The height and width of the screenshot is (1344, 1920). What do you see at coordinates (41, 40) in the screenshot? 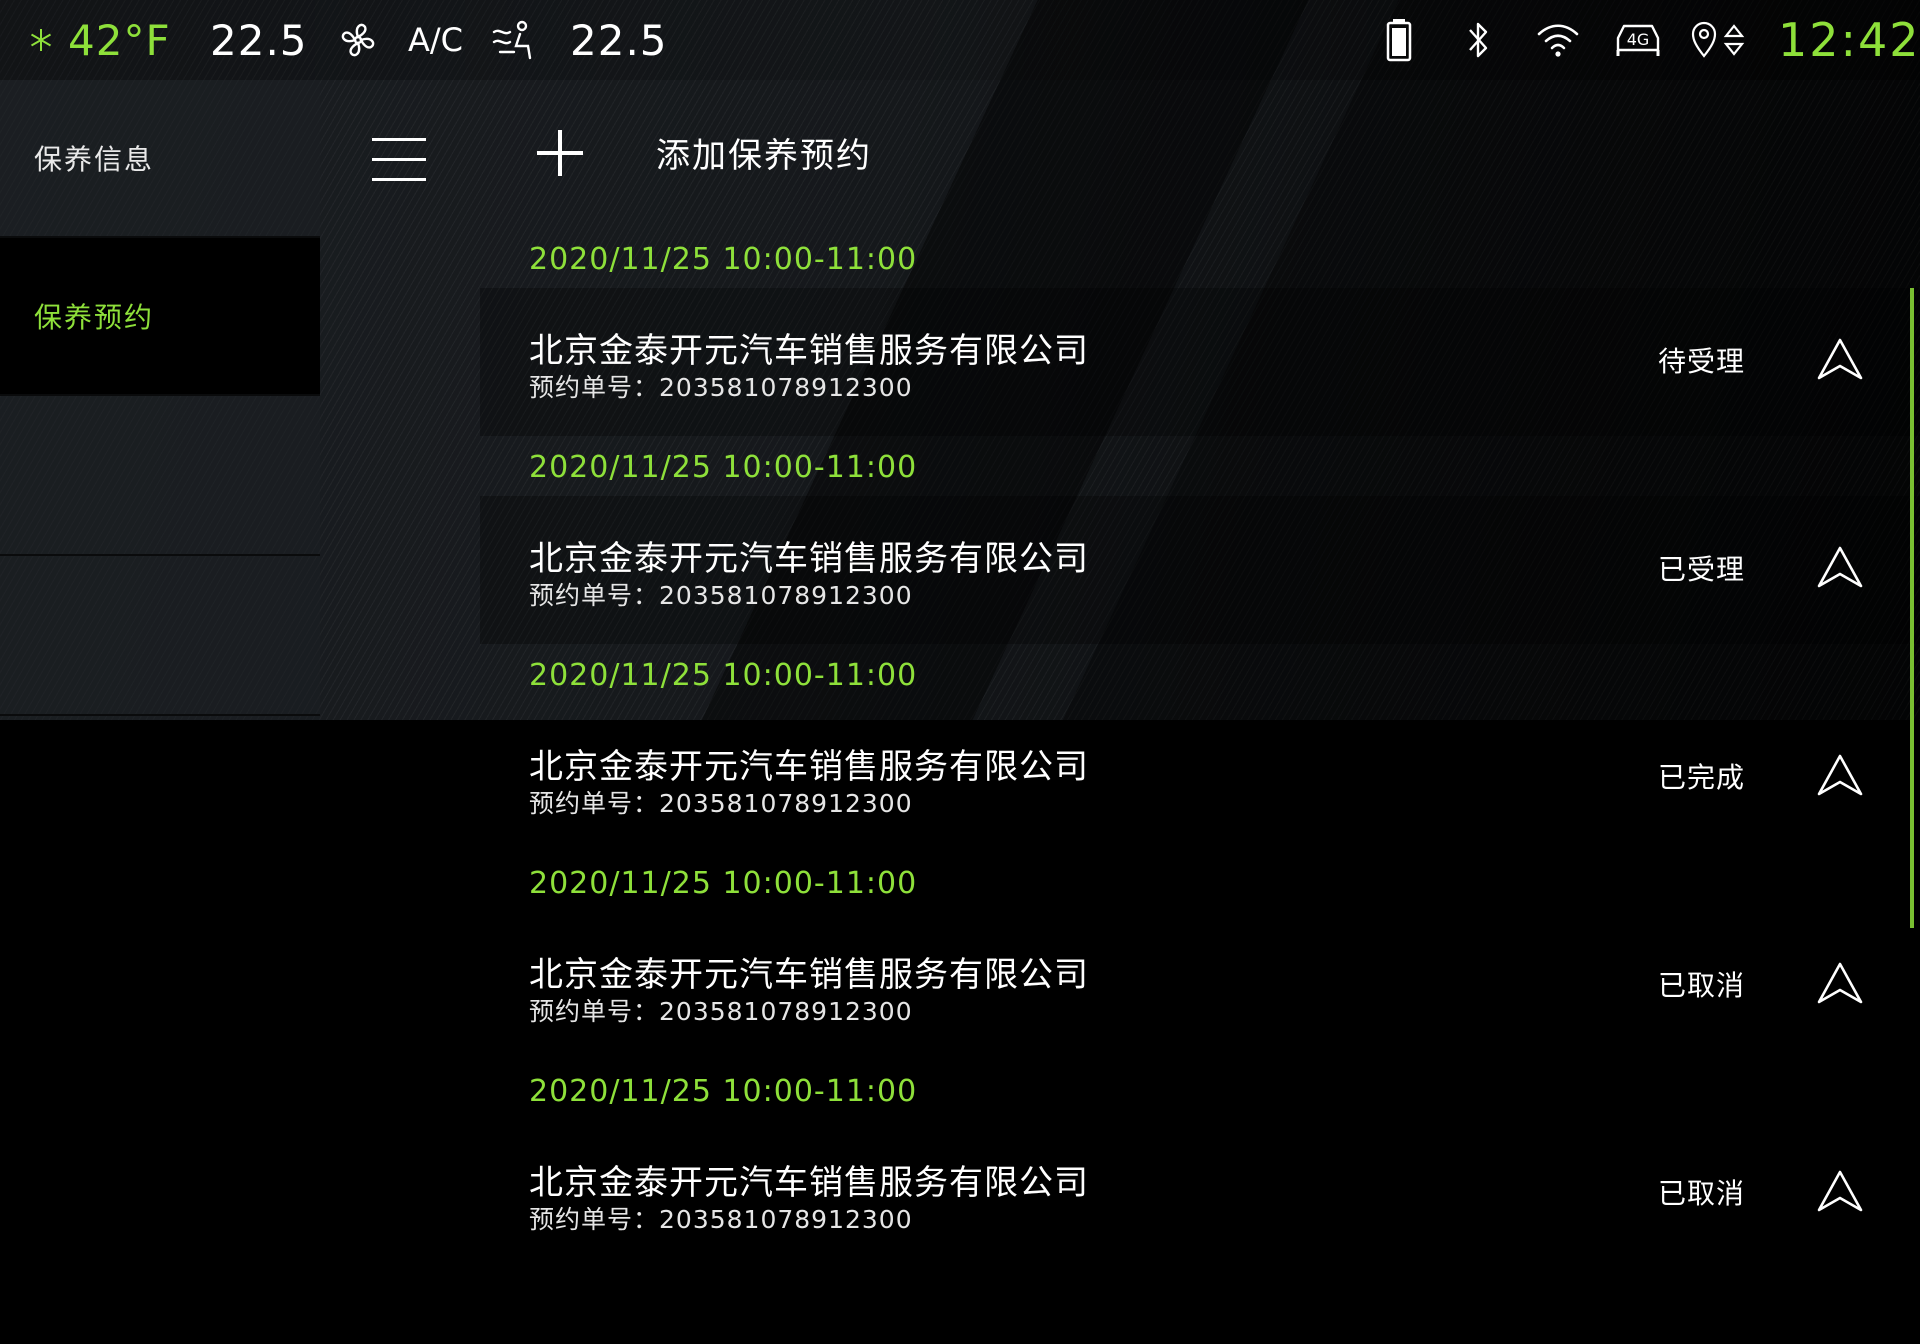
I see `snowflake-icon` at bounding box center [41, 40].